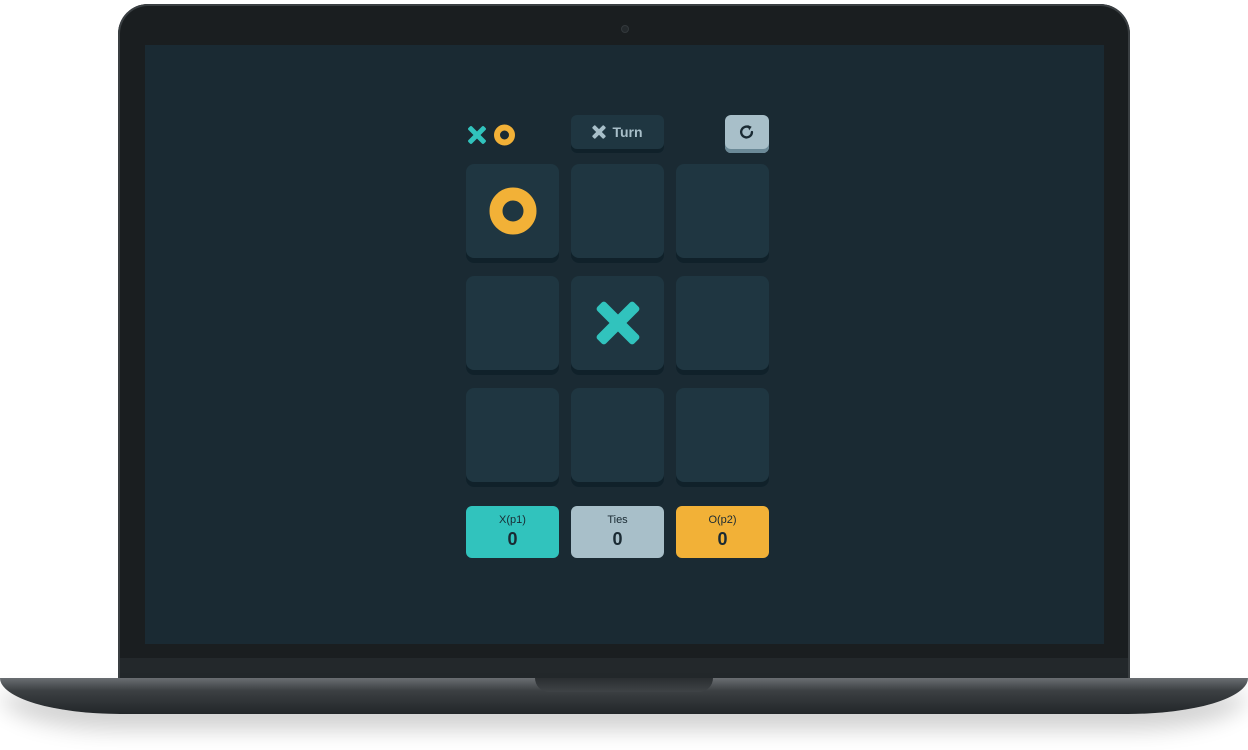 This screenshot has width=1248, height=750. I want to click on score-ties-label: Ties, so click(617, 520).